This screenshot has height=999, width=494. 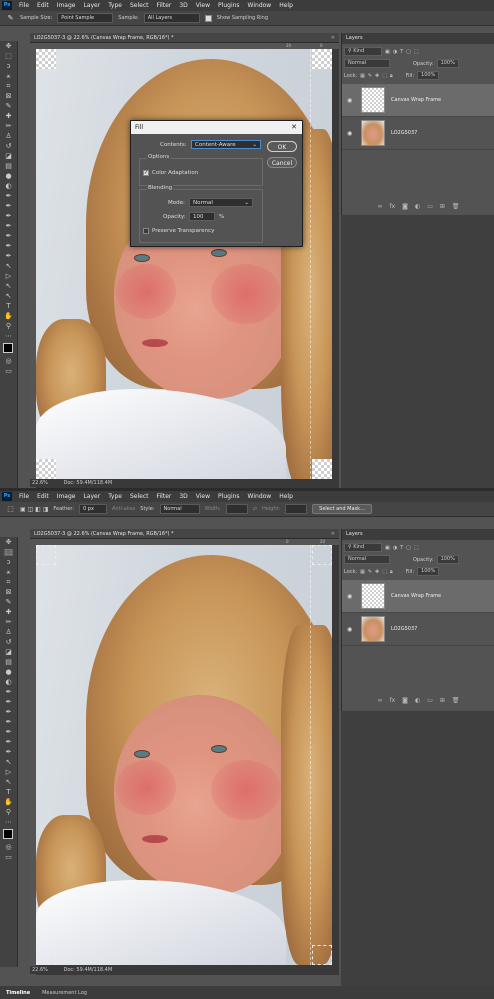 What do you see at coordinates (282, 162) in the screenshot?
I see `cancel-button: Cancel` at bounding box center [282, 162].